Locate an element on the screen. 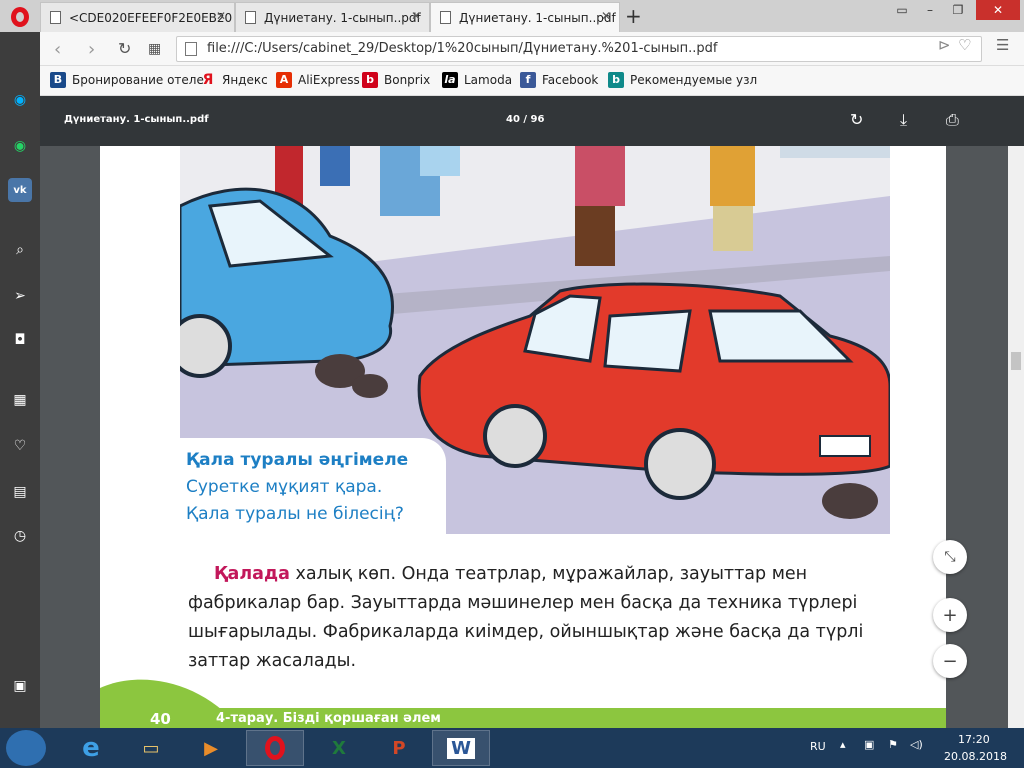  zoom-in-icon: + is located at coordinates (950, 615).